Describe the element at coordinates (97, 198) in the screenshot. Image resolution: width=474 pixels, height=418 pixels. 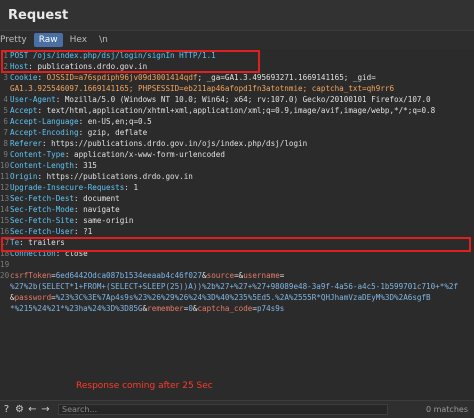
I see `request-text: : document` at that location.